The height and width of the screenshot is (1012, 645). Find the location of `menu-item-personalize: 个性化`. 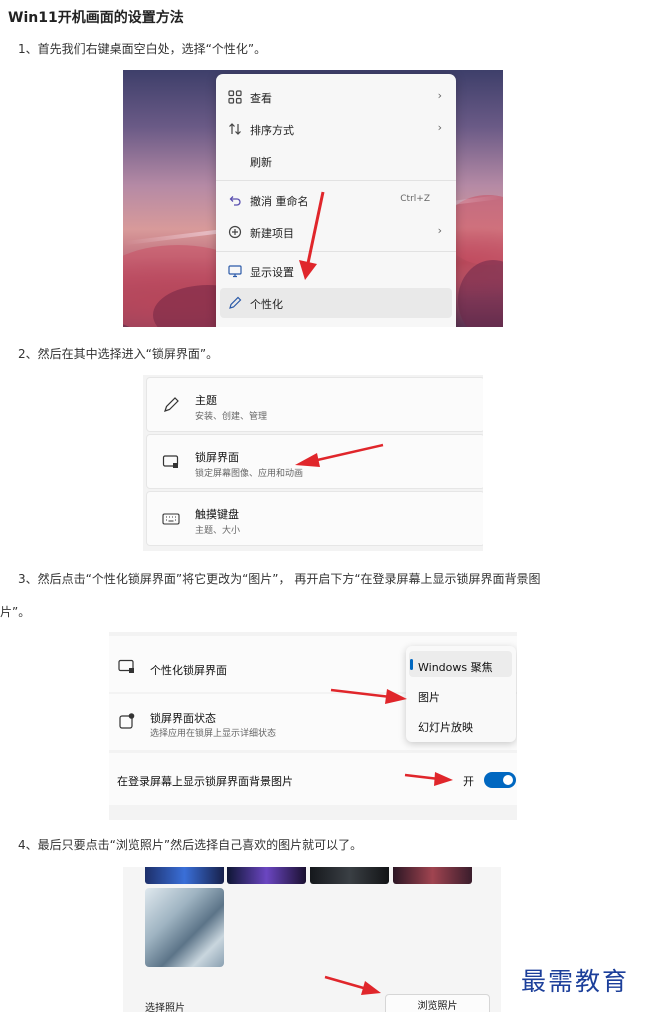

menu-item-personalize: 个性化 is located at coordinates (336, 303).